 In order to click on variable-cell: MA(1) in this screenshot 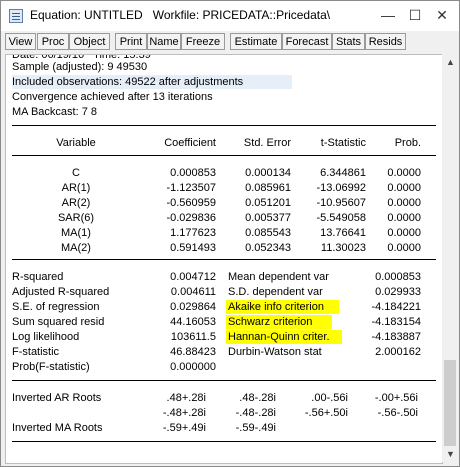, I will do `click(76, 233)`.